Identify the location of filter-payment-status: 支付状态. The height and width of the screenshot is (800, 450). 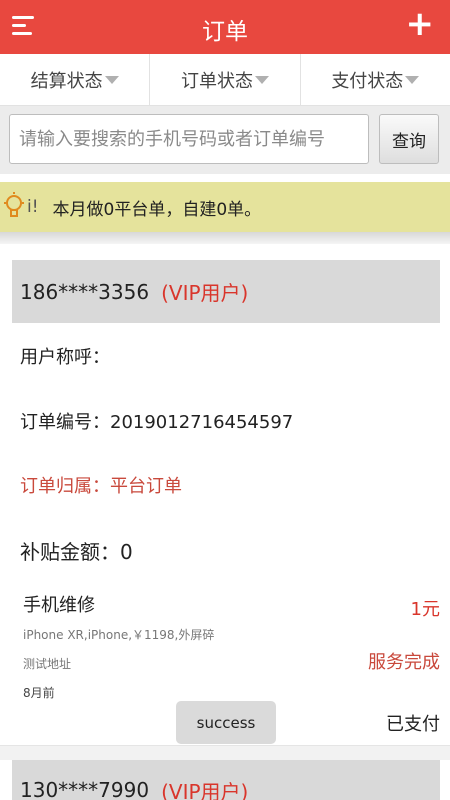
(375, 79).